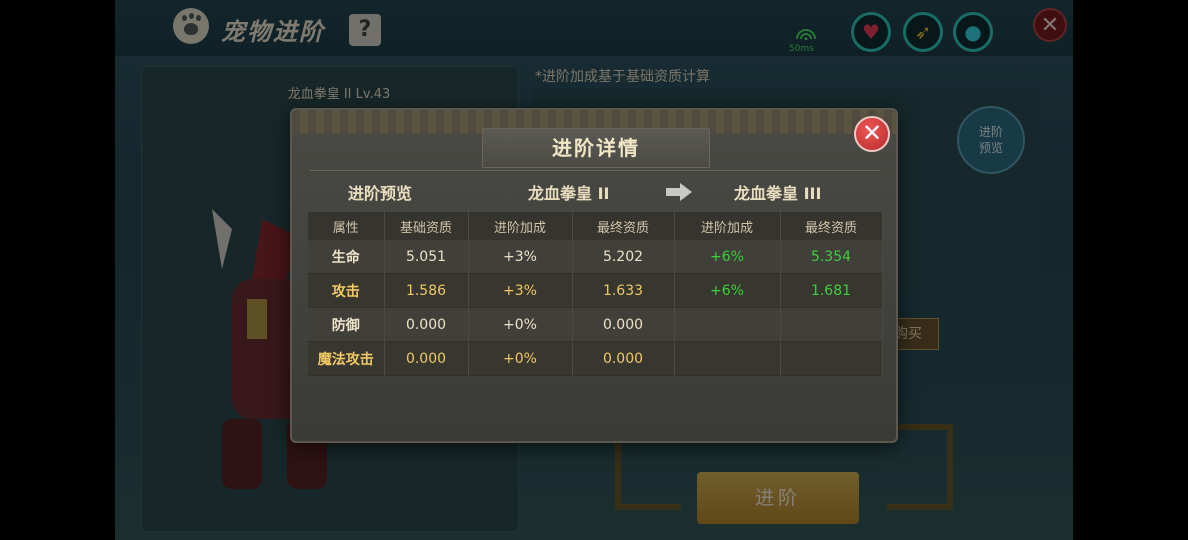  Describe the element at coordinates (426, 226) in the screenshot. I see `column-header: 基础资质` at that location.